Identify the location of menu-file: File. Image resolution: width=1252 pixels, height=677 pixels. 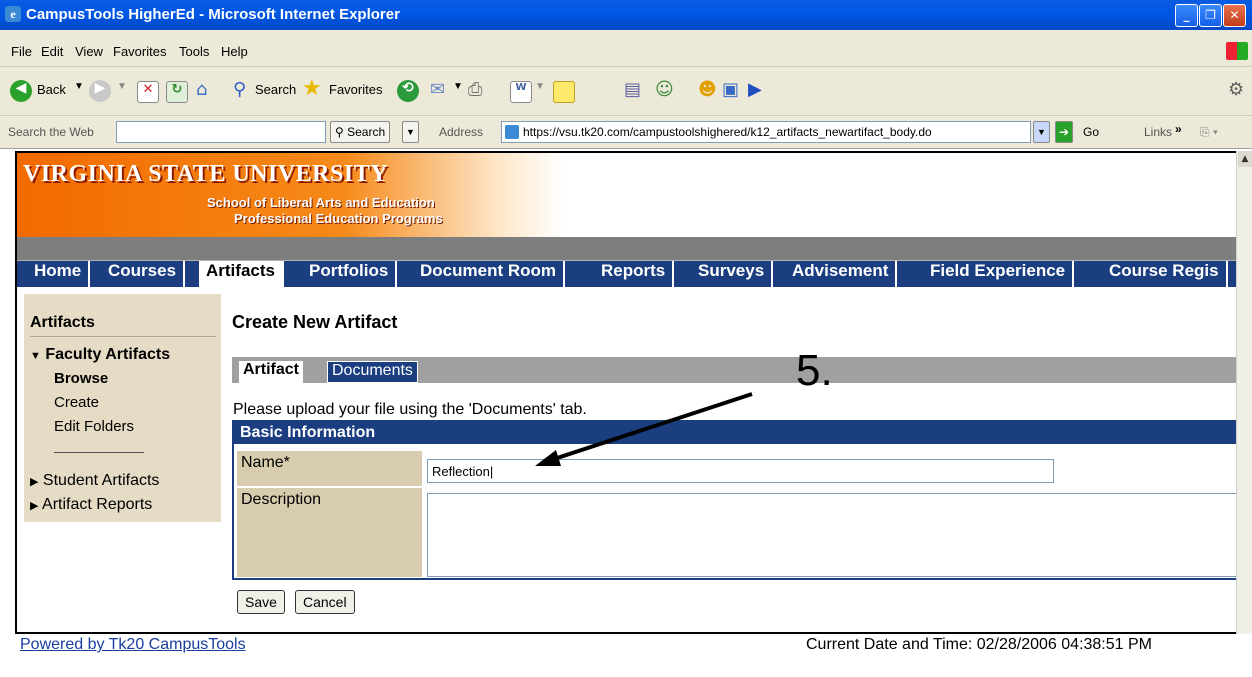
(21, 51).